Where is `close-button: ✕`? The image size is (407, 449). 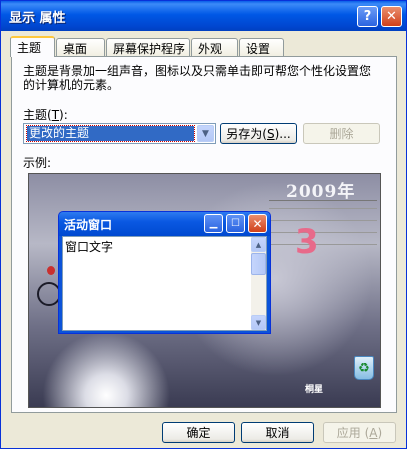
close-button: ✕ is located at coordinates (391, 16).